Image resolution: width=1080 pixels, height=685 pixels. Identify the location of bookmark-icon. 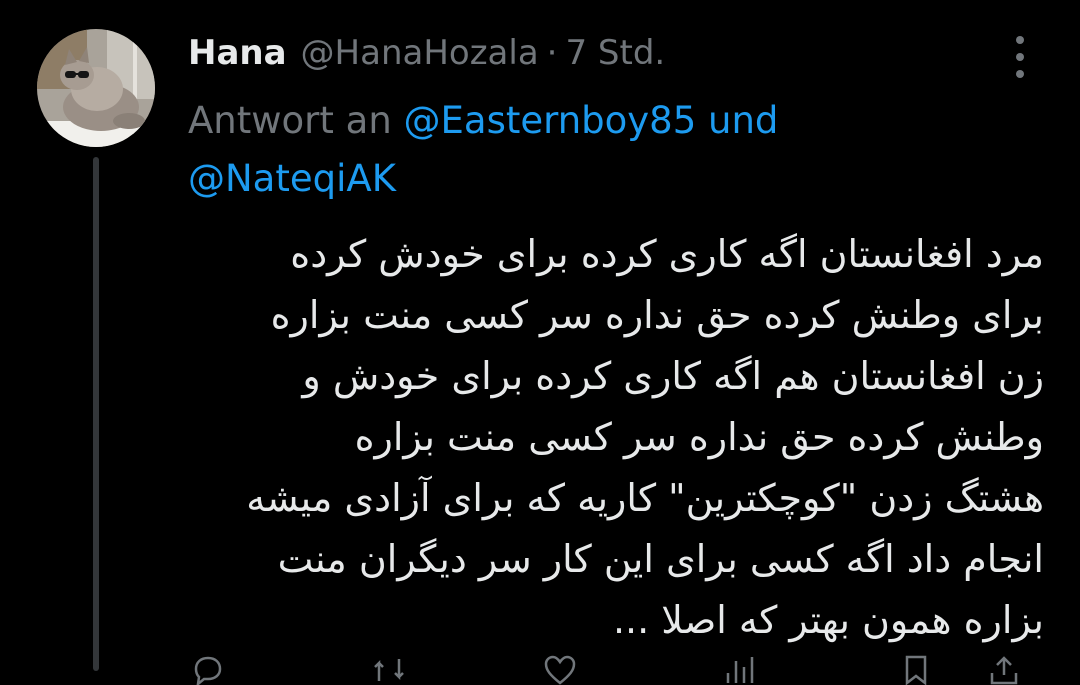
(916, 670).